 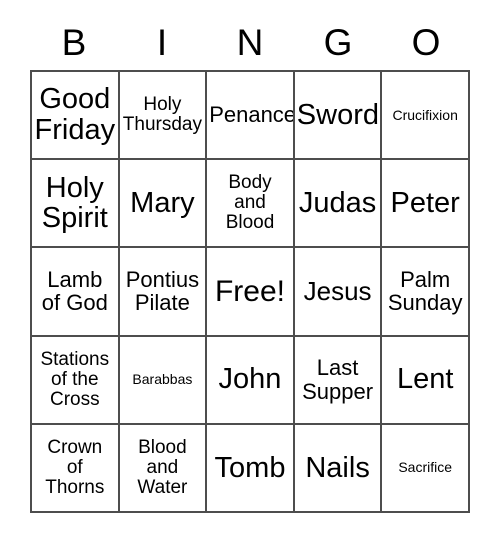 I want to click on bingo-cell-o4: Lent, so click(x=426, y=380).